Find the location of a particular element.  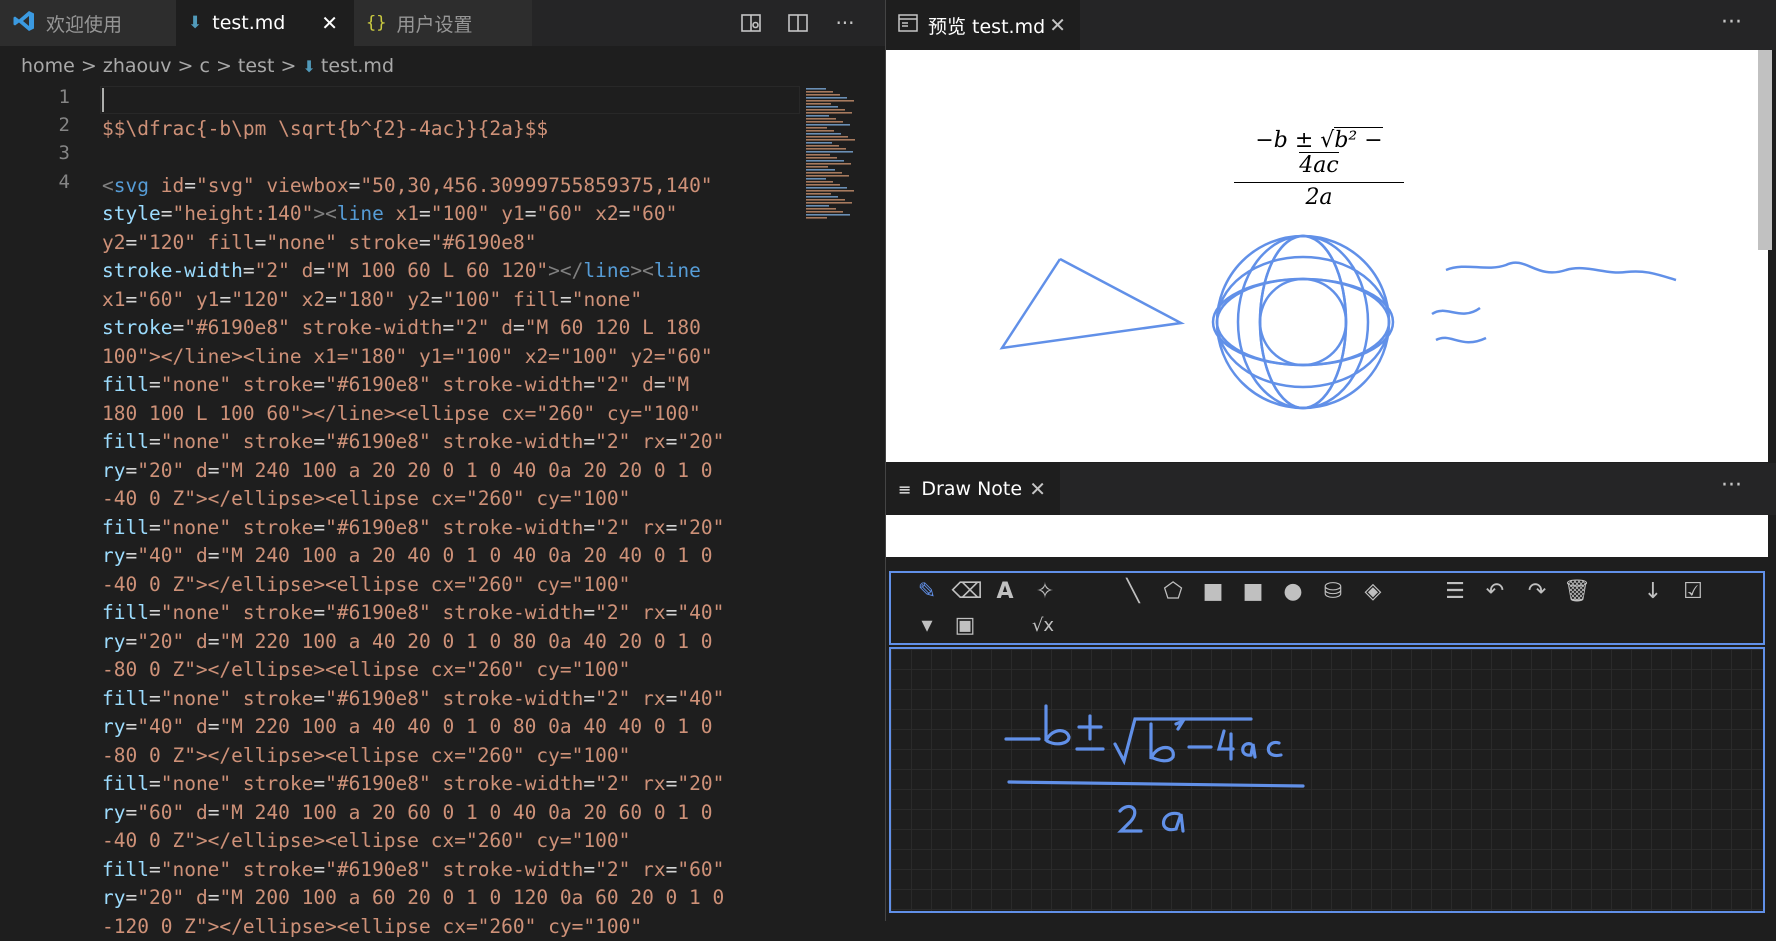

formula-numerator: −b ± is located at coordinates (1284, 140).